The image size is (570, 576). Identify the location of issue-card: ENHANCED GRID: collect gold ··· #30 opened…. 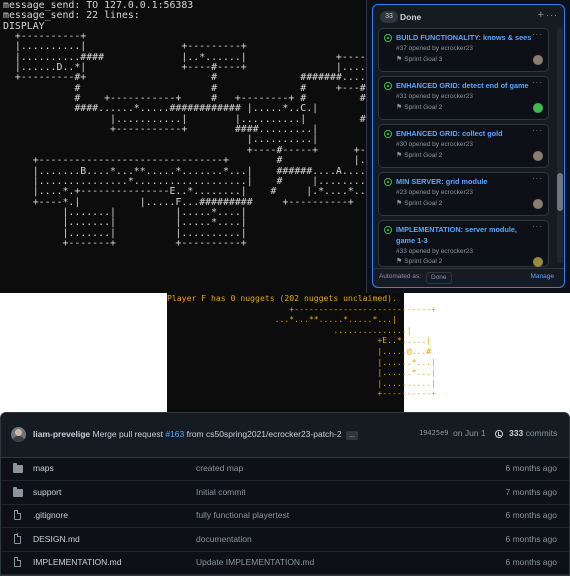
(463, 146).